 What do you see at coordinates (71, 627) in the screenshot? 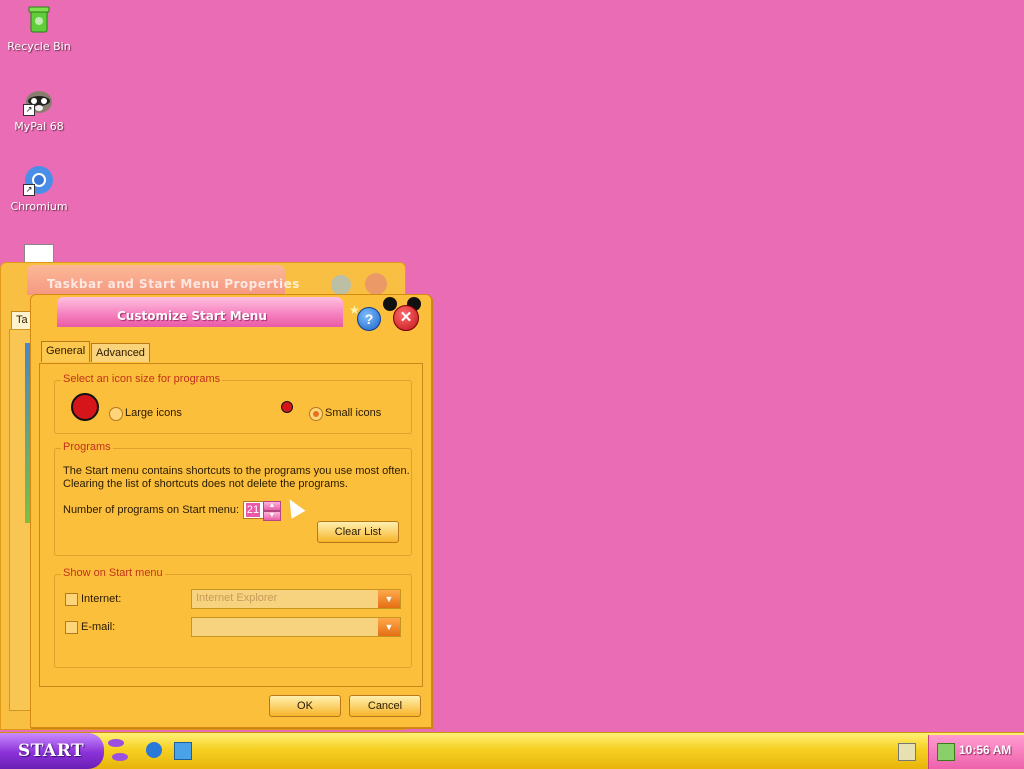
I see `email-checkbox` at bounding box center [71, 627].